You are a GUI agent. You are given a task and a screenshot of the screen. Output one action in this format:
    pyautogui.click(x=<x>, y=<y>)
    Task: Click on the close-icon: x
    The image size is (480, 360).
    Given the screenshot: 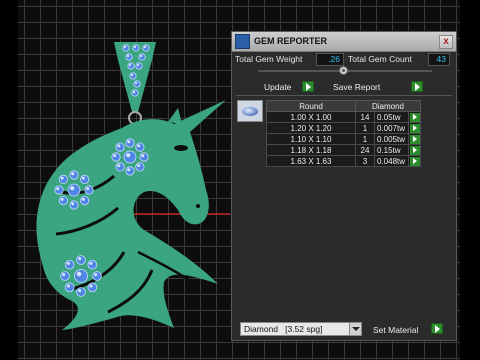 What is the action you would take?
    pyautogui.click(x=446, y=41)
    